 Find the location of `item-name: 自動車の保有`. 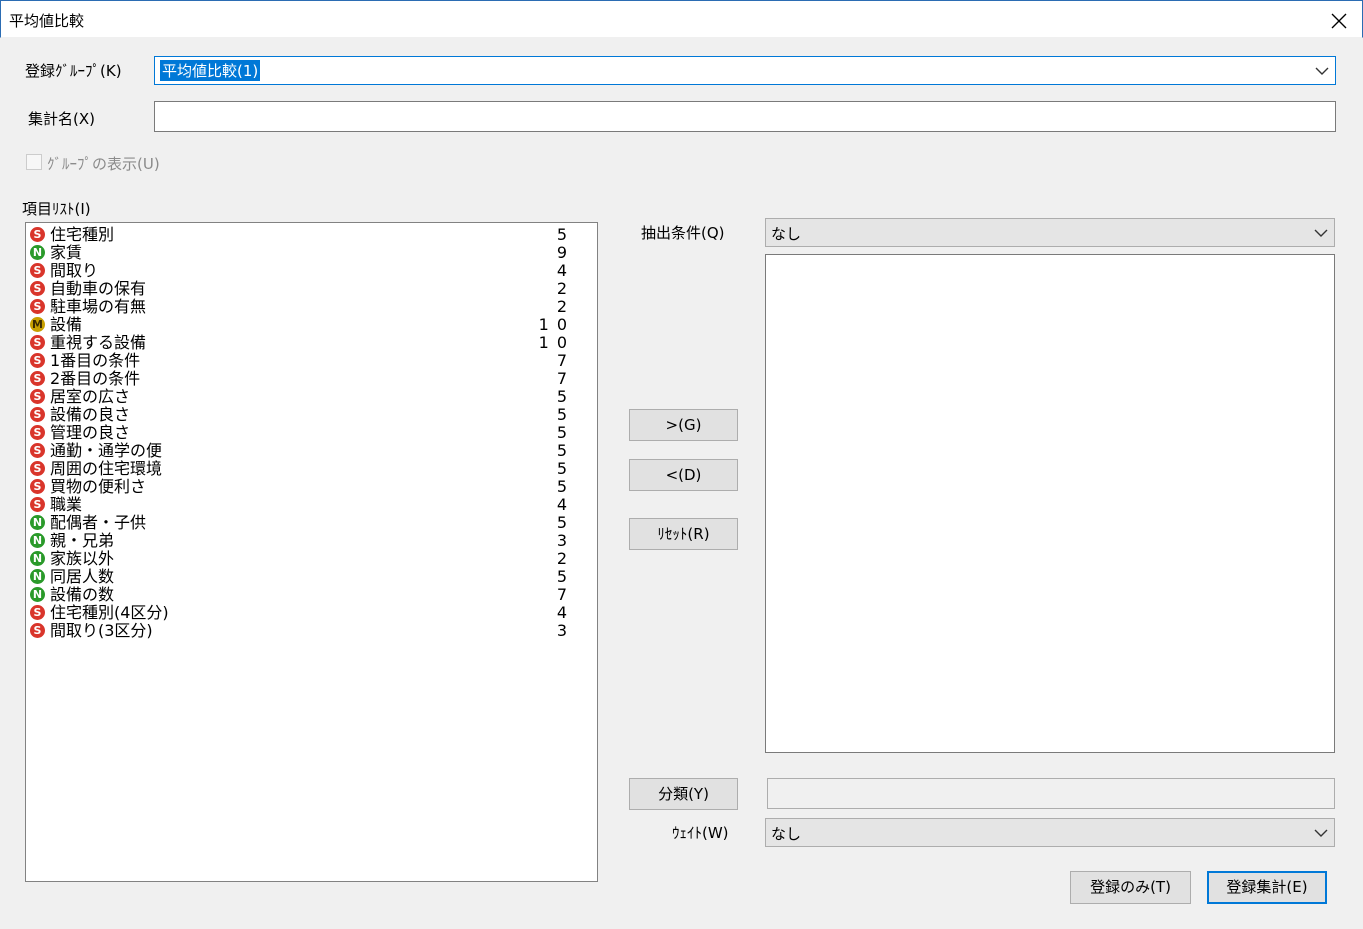

item-name: 自動車の保有 is located at coordinates (98, 288).